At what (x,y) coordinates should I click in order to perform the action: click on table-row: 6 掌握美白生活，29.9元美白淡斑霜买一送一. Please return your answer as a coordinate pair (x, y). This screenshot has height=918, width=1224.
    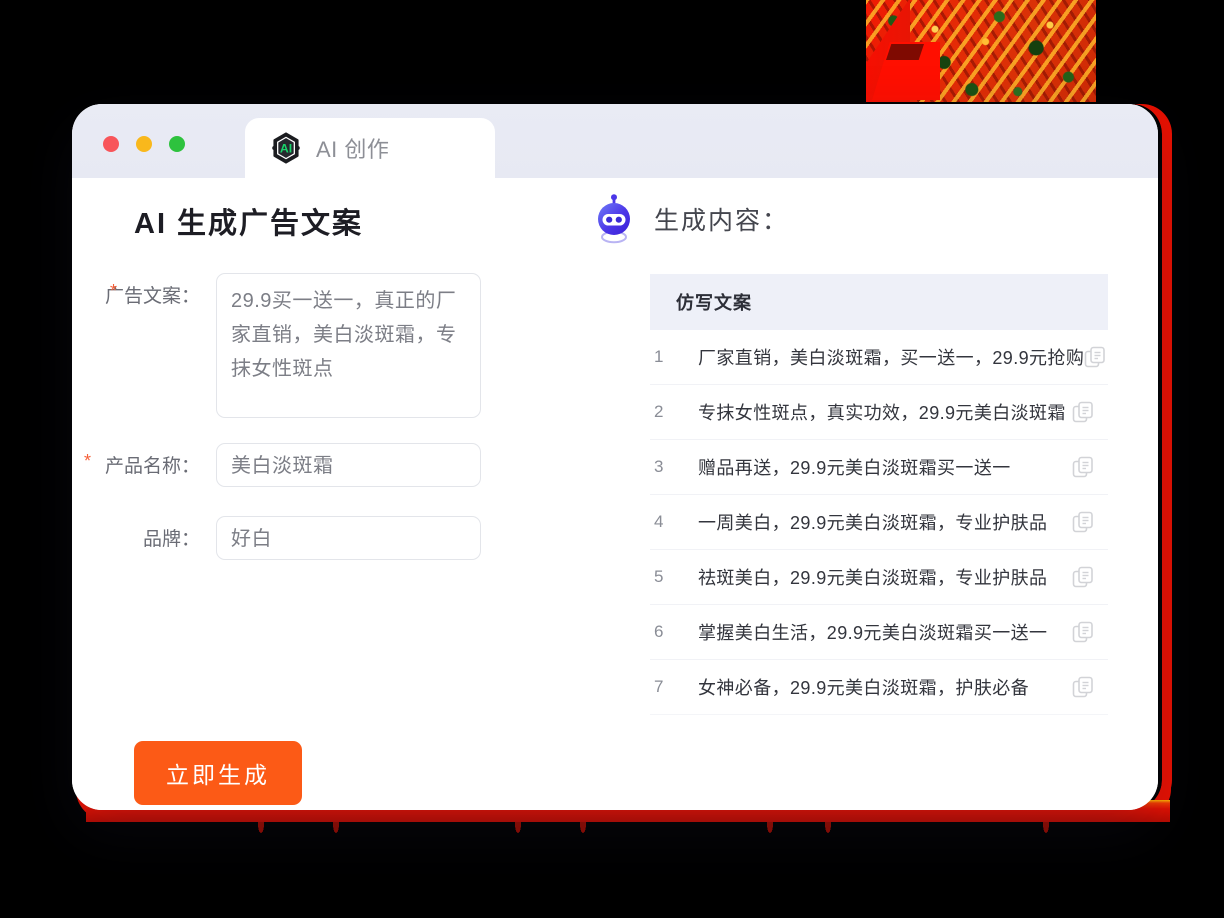
    Looking at the image, I should click on (879, 632).